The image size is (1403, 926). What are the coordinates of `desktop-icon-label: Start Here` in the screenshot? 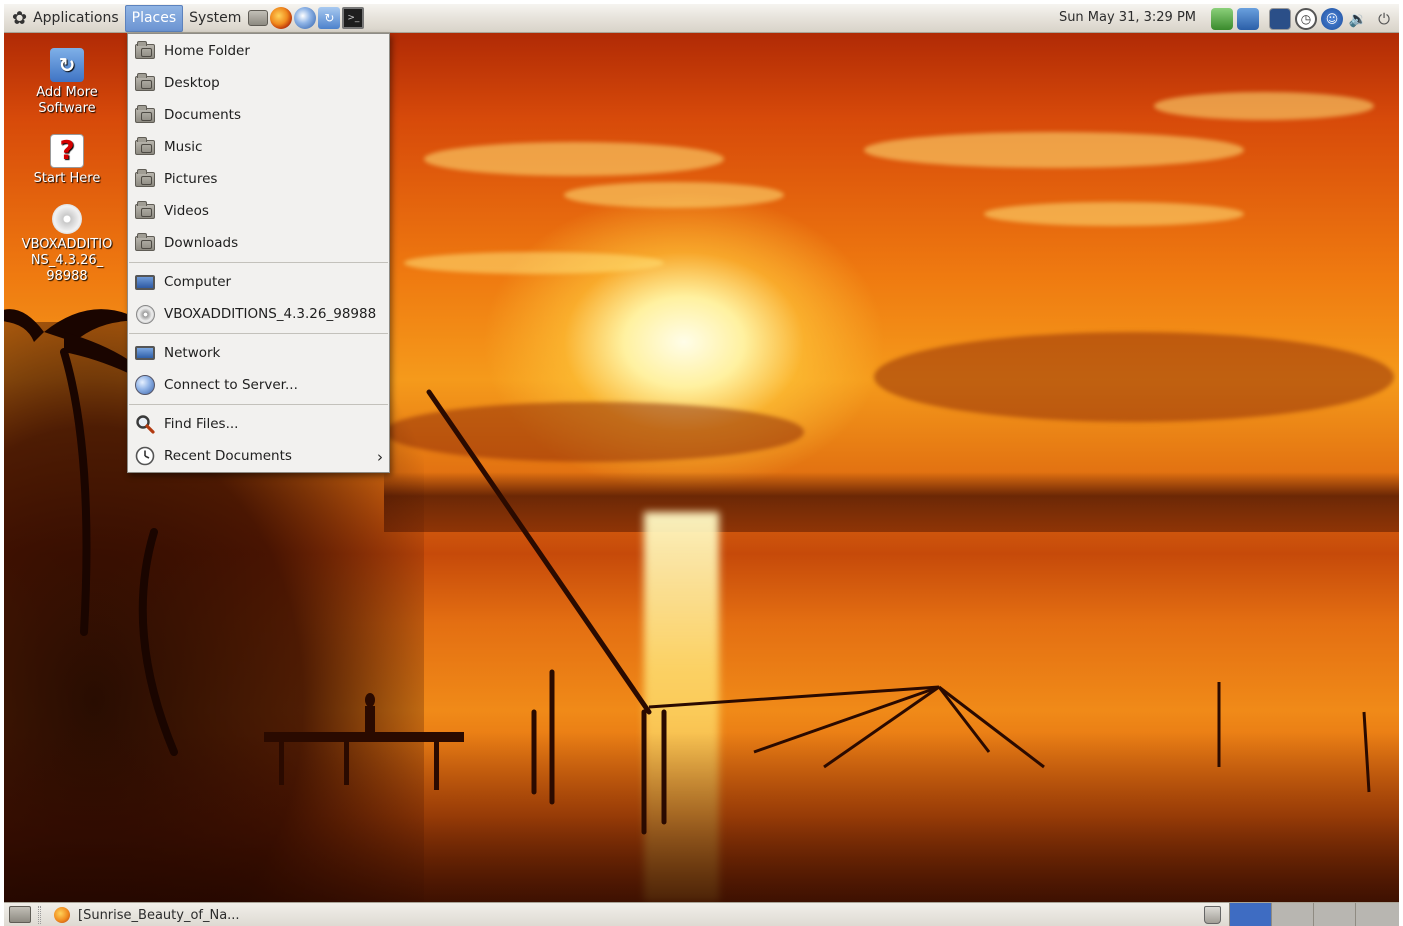 It's located at (67, 178).